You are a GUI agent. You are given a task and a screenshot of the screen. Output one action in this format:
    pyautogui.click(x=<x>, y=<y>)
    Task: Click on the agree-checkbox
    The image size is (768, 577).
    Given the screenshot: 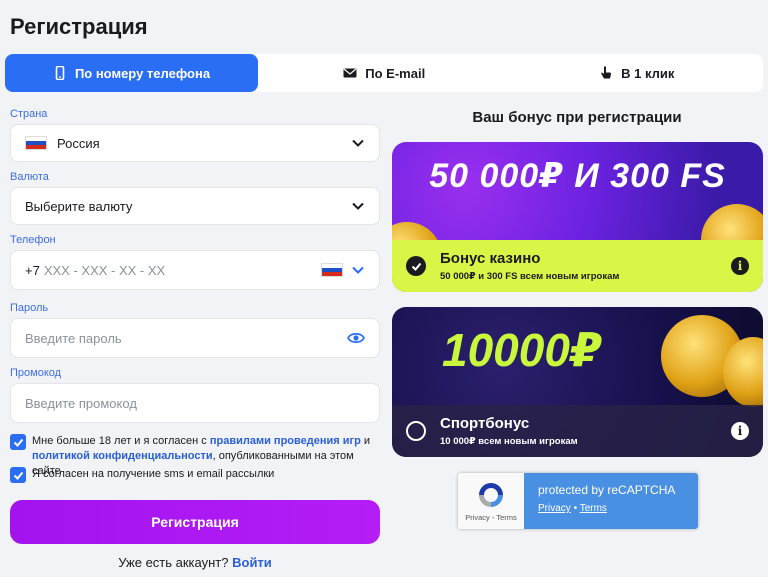 What is the action you would take?
    pyautogui.click(x=18, y=442)
    